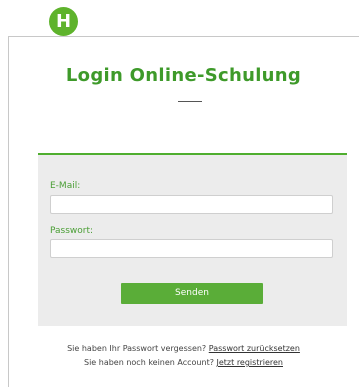  What do you see at coordinates (250, 362) in the screenshot?
I see `register-link: Jetzt registrieren` at bounding box center [250, 362].